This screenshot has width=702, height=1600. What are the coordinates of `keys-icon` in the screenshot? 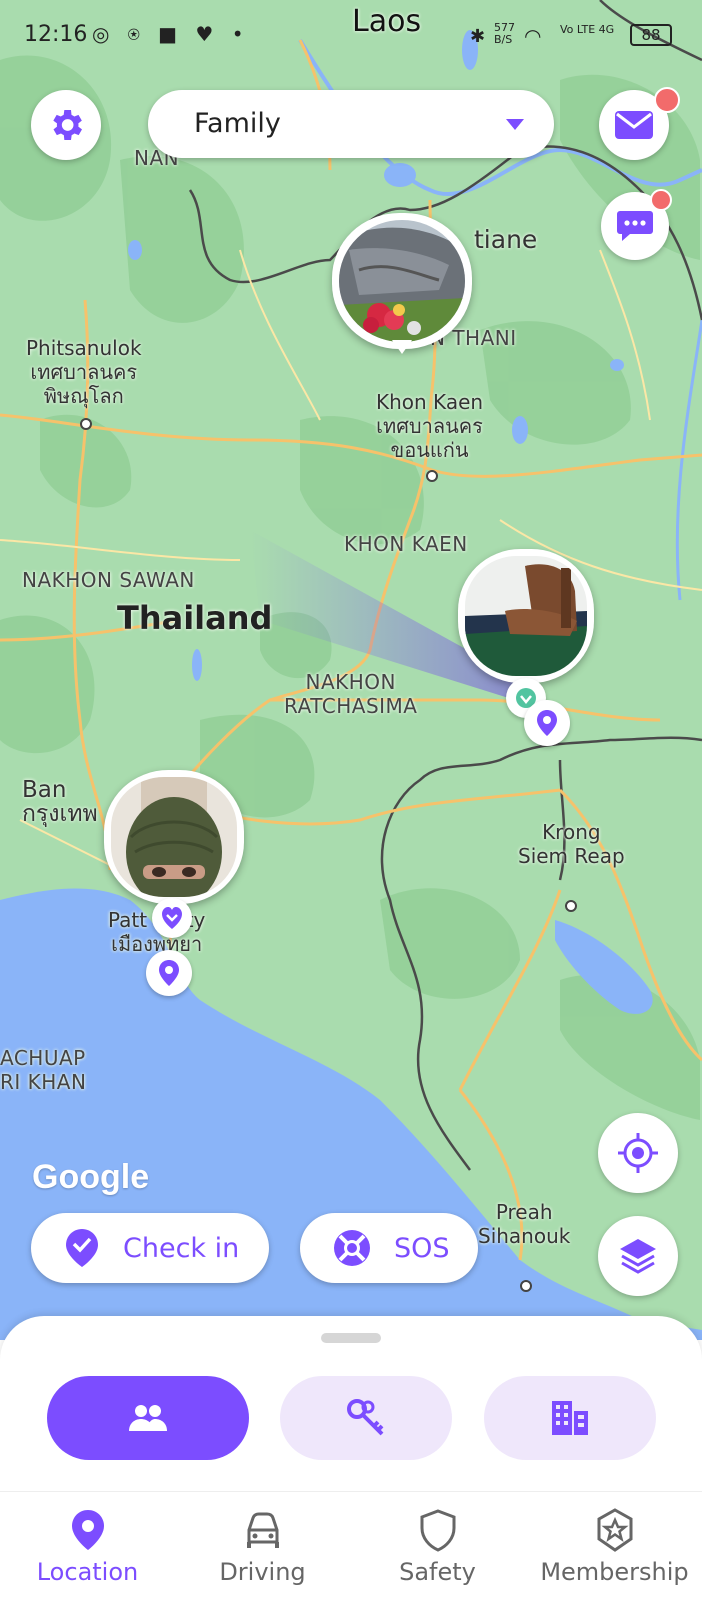 It's located at (365, 1417).